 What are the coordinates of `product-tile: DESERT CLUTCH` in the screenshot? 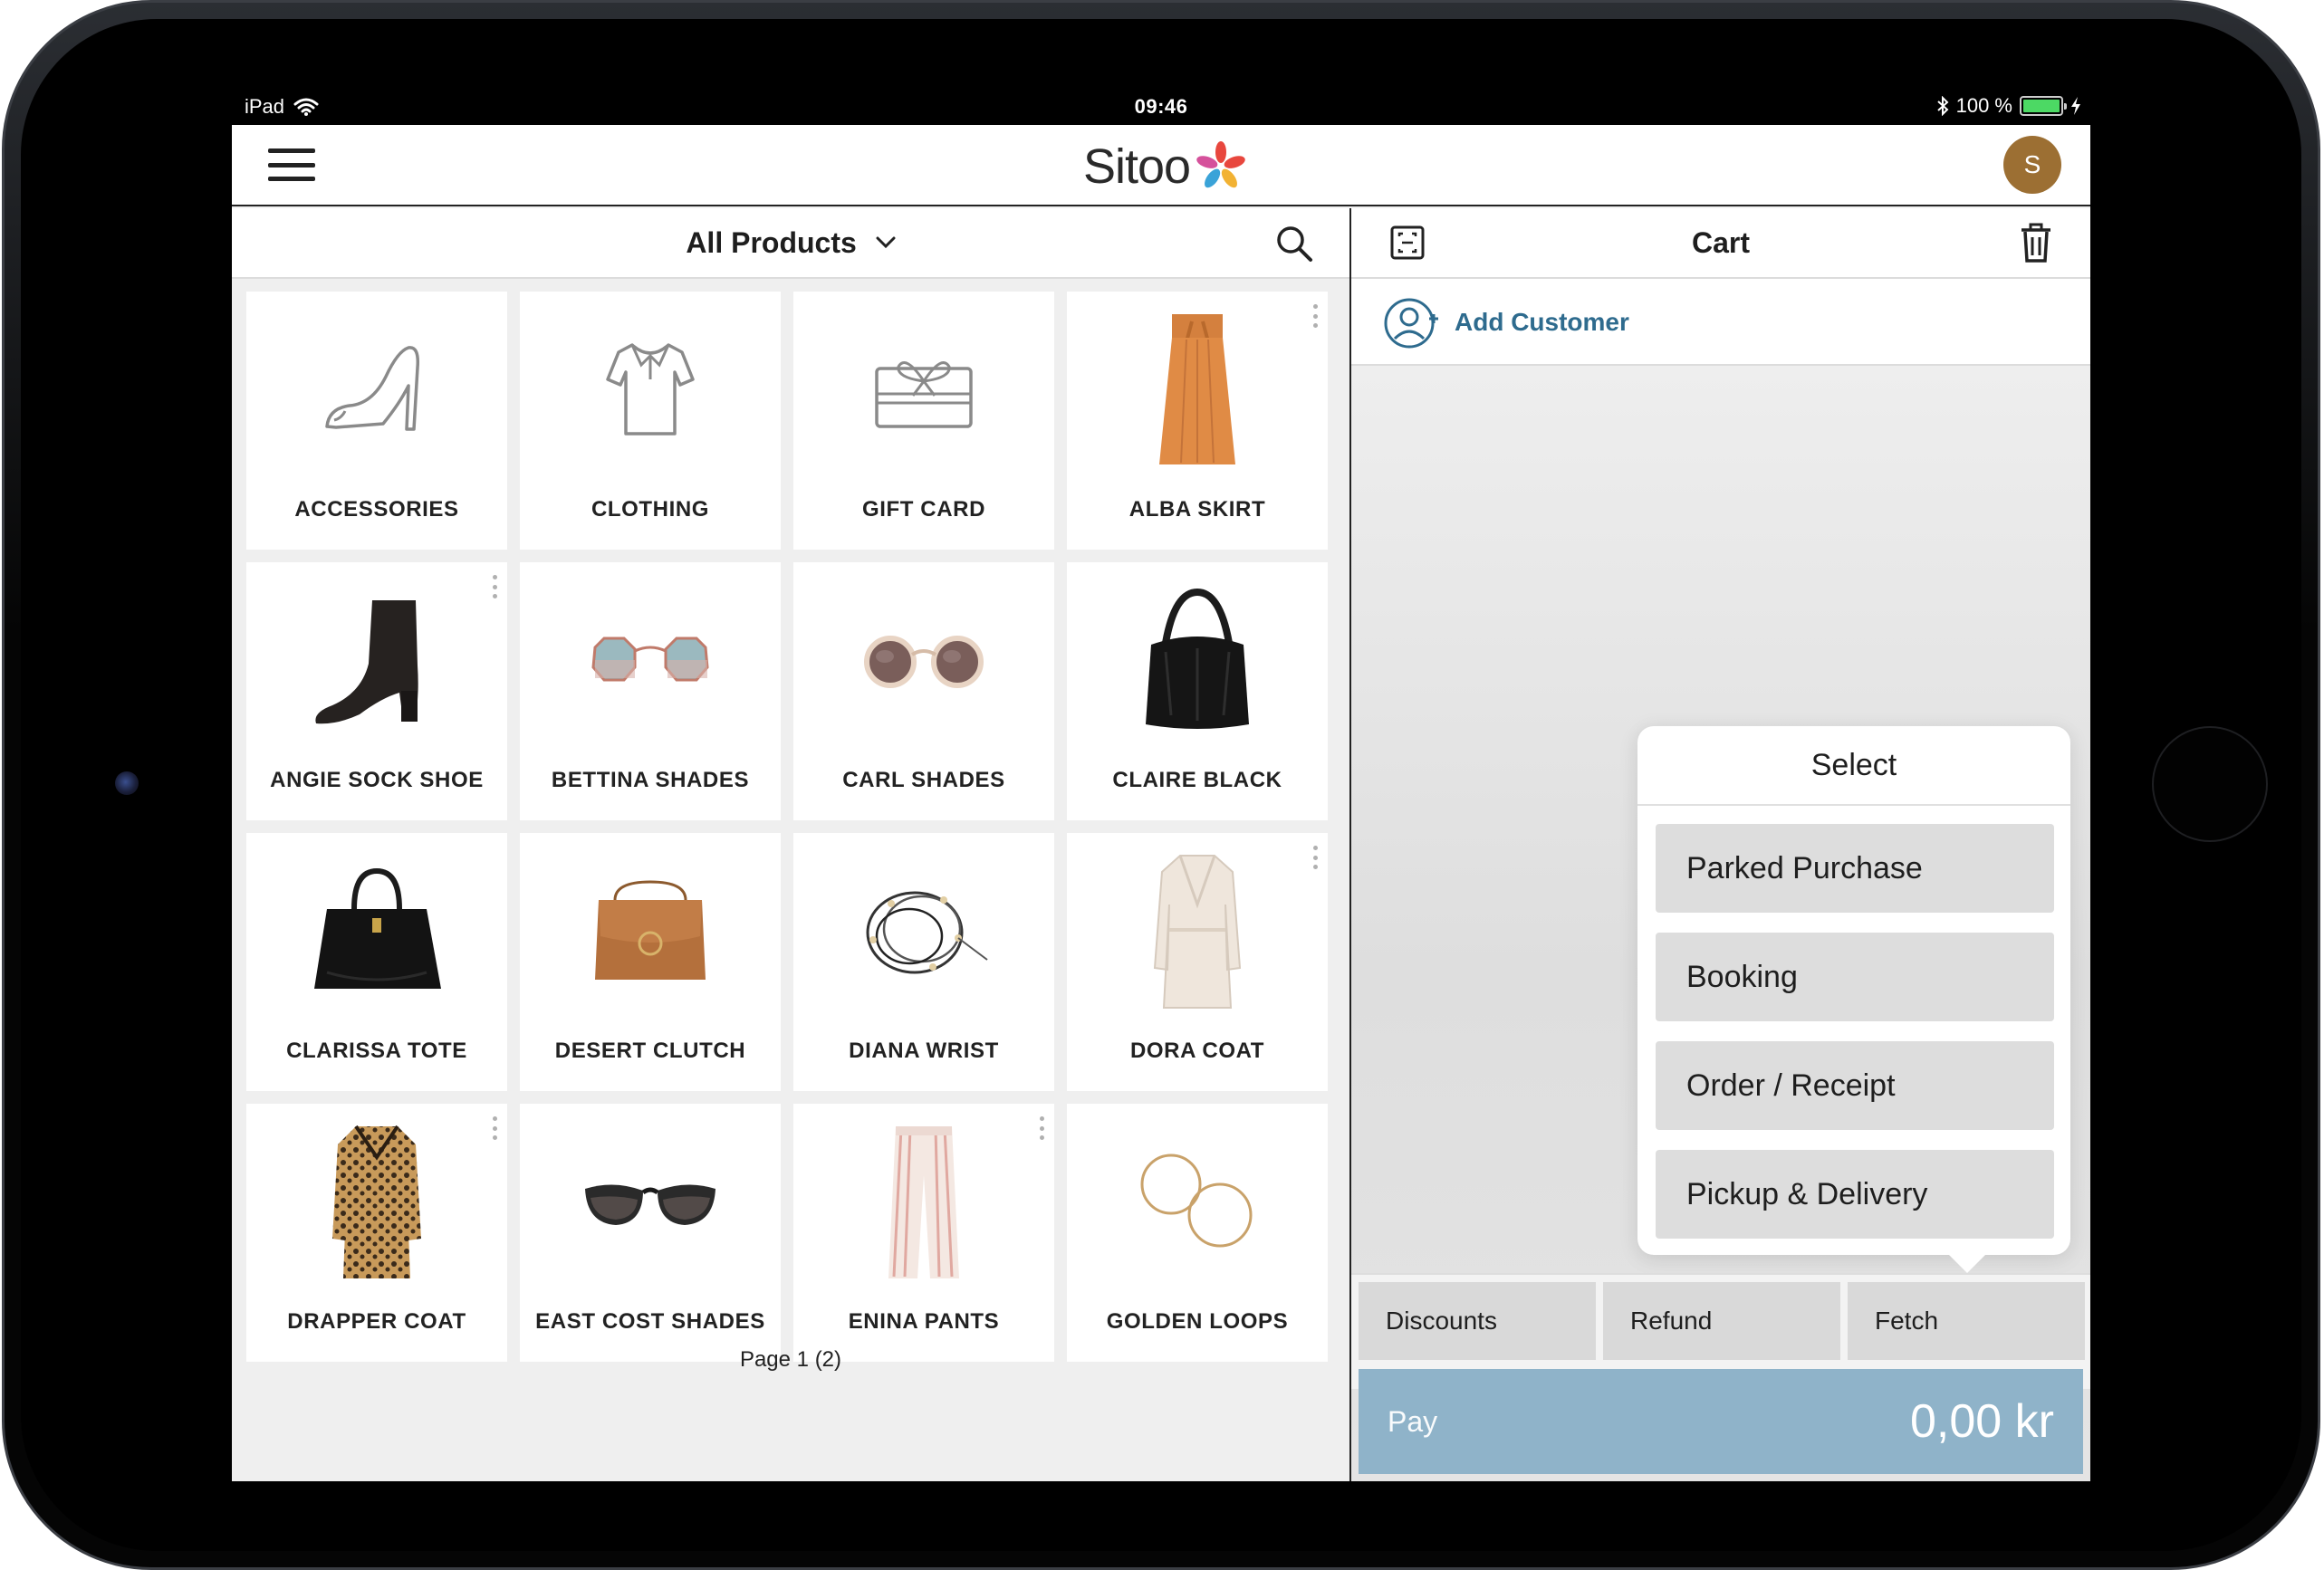 It's located at (650, 962).